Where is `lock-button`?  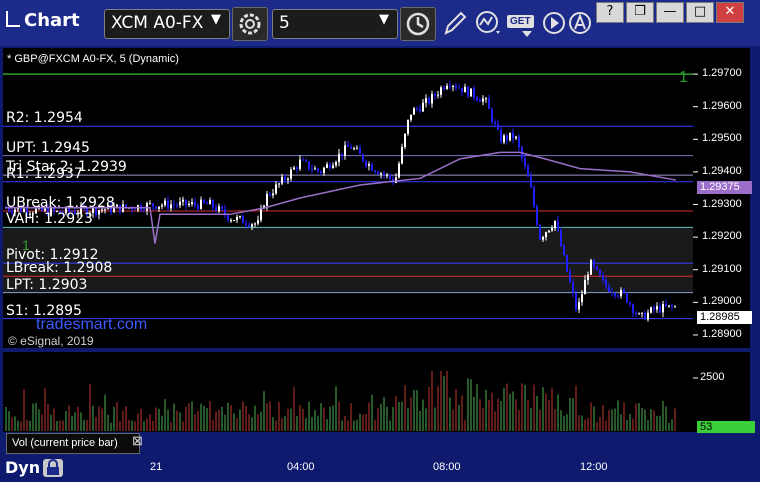 lock-button is located at coordinates (53, 468).